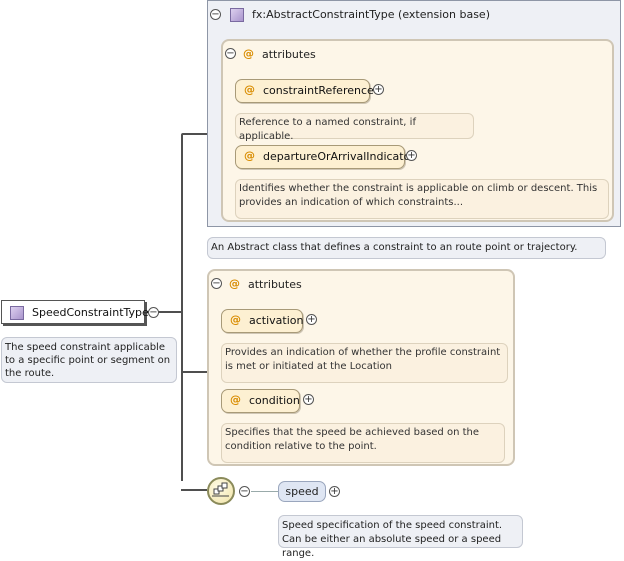  I want to click on constraintReference-expand-icon: +, so click(378, 89).